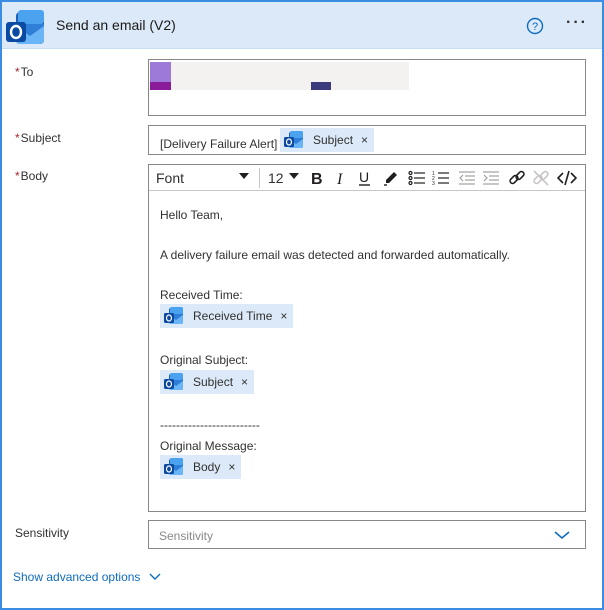 This screenshot has width=604, height=610. What do you see at coordinates (491, 178) in the screenshot?
I see `indent-icon` at bounding box center [491, 178].